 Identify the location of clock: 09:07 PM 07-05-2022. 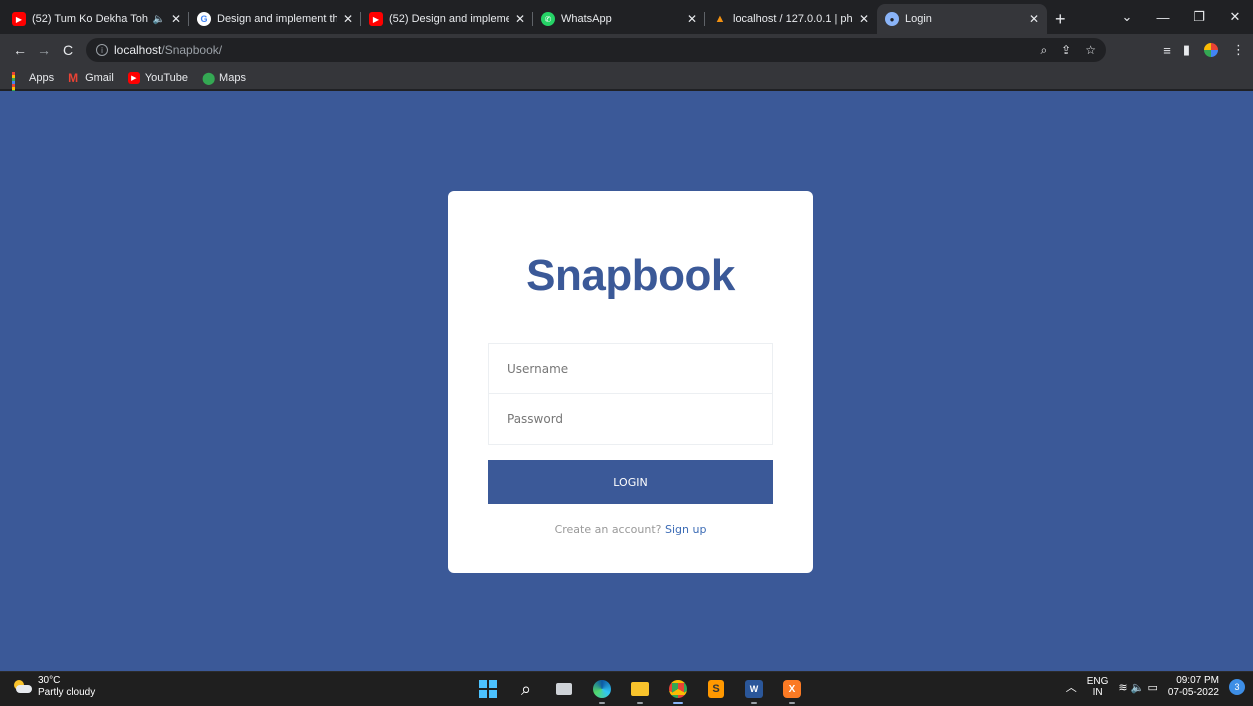
(1193, 687).